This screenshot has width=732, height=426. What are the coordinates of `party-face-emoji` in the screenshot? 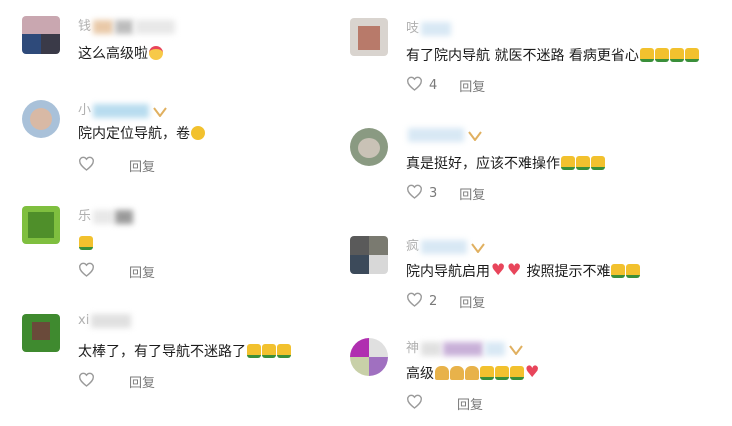 It's located at (156, 53).